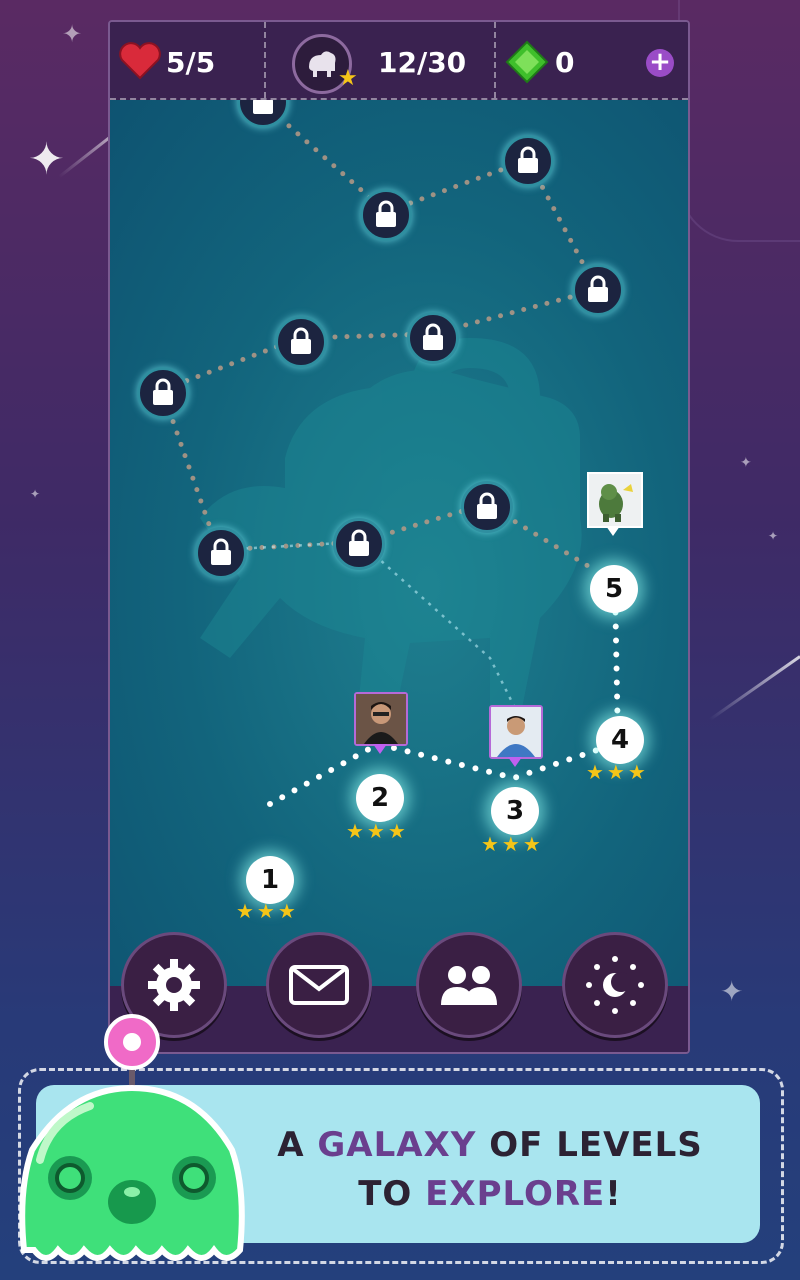  Describe the element at coordinates (739, 121) in the screenshot. I see `background-decoration` at that location.